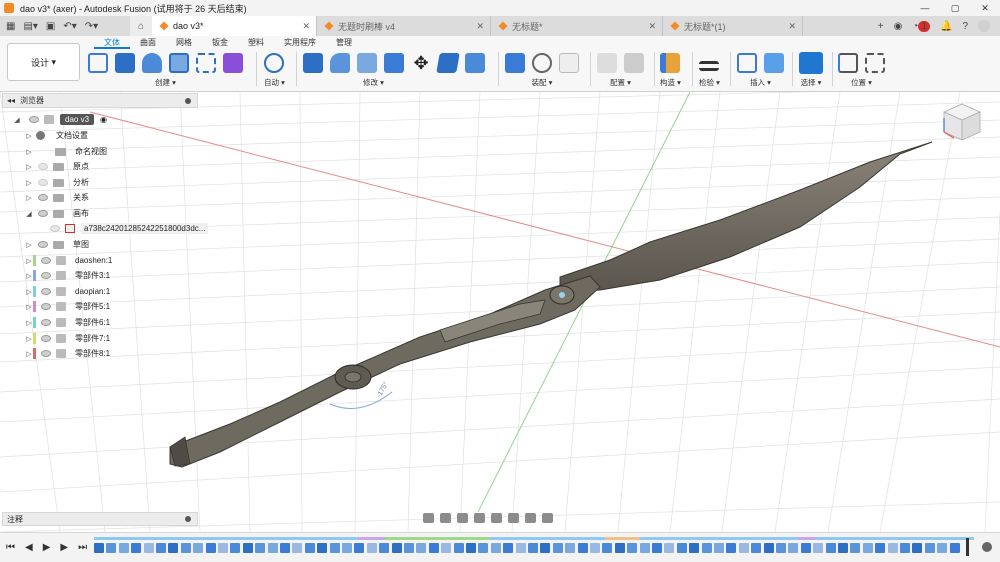 The image size is (1000, 562). I want to click on browser-item-component: ▷ 零部件6:1, so click(69, 322).